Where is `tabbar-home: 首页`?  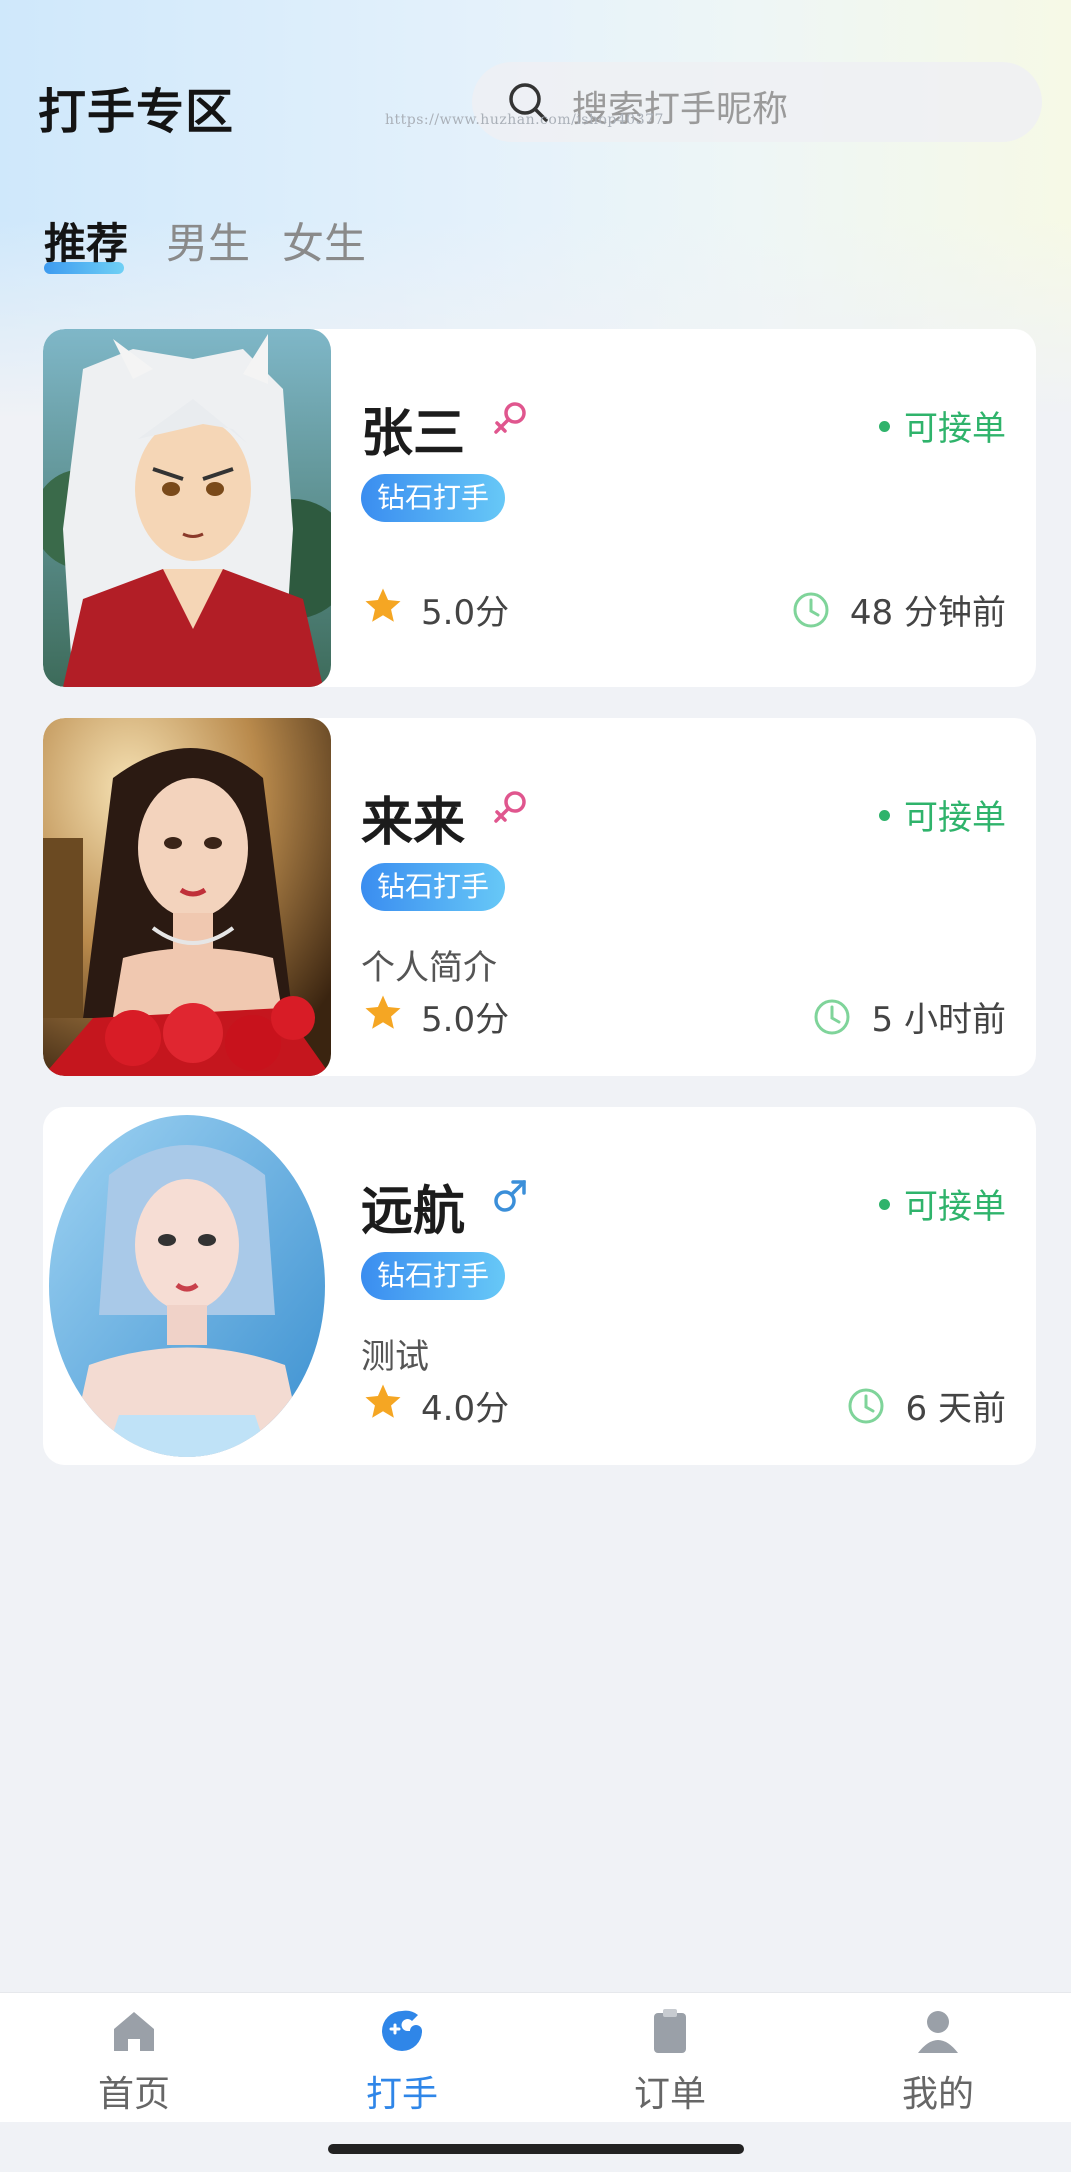
tabbar-home: 首页 is located at coordinates (134, 2058).